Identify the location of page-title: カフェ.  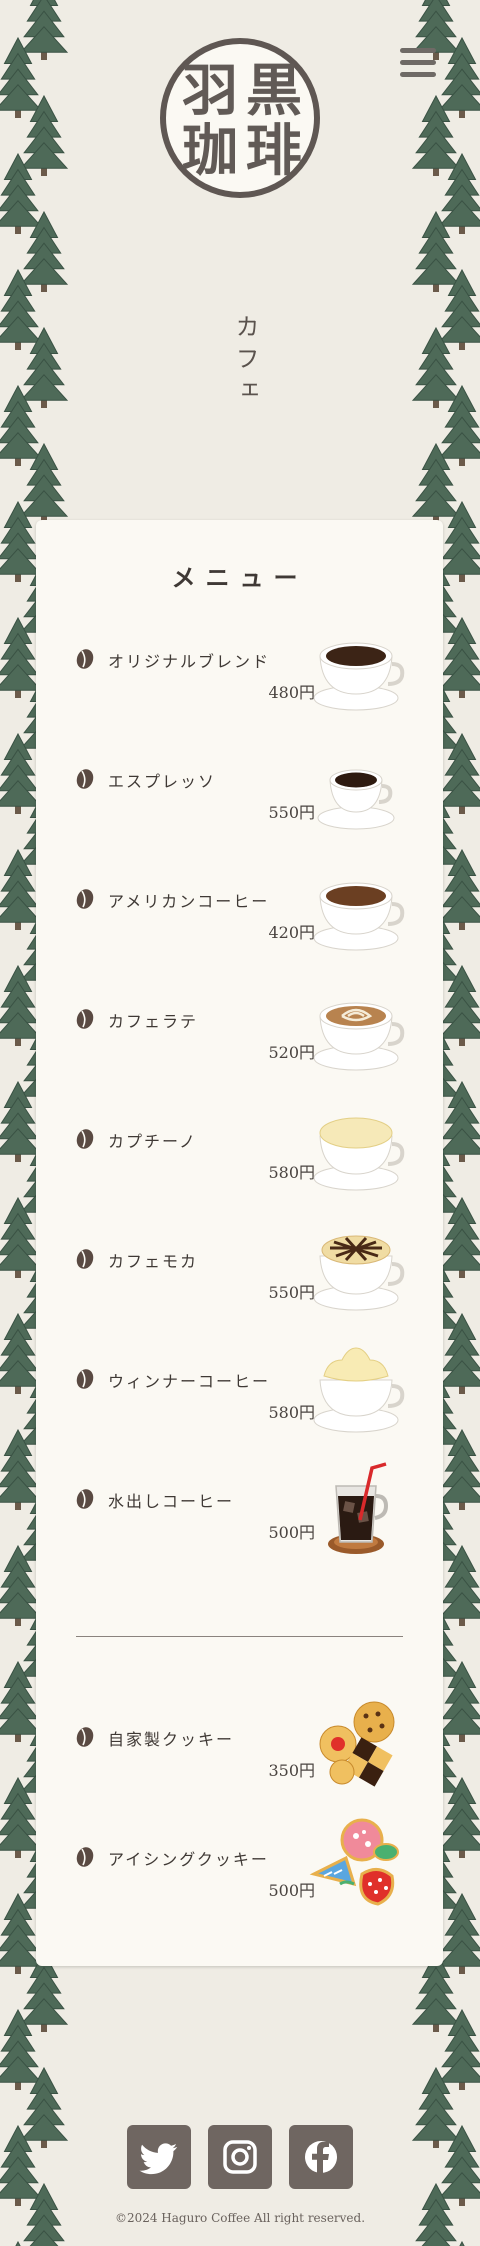
(245, 362).